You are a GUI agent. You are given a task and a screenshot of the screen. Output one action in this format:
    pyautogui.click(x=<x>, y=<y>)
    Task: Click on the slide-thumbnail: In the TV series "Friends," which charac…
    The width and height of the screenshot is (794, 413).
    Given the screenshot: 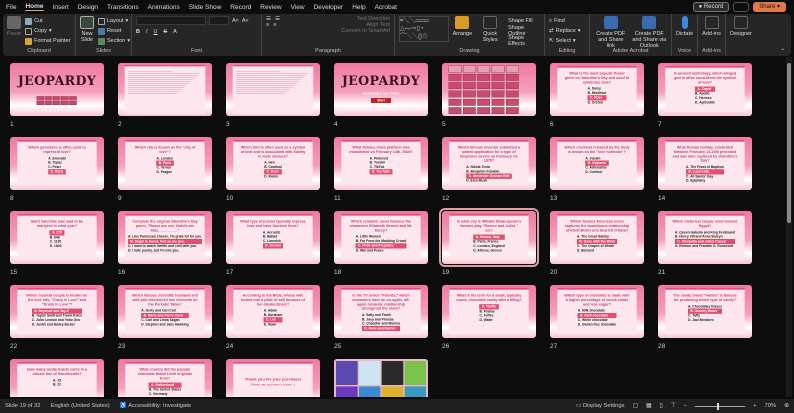 What is the action you would take?
    pyautogui.click(x=381, y=311)
    